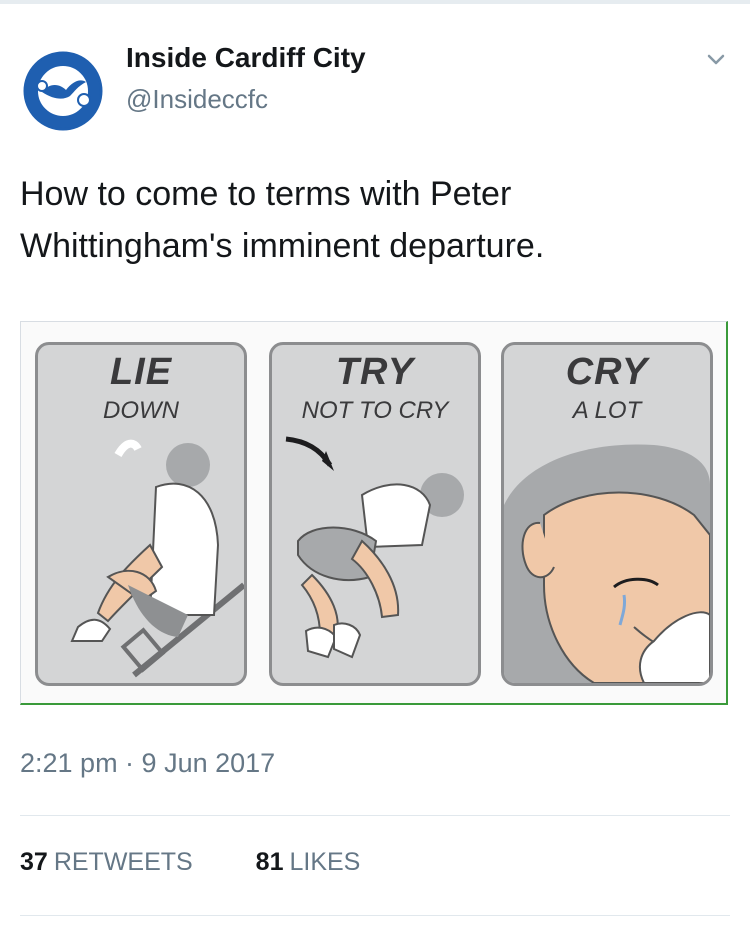 Image resolution: width=750 pixels, height=934 pixels. What do you see at coordinates (269, 862) in the screenshot?
I see `likes-count: 81` at bounding box center [269, 862].